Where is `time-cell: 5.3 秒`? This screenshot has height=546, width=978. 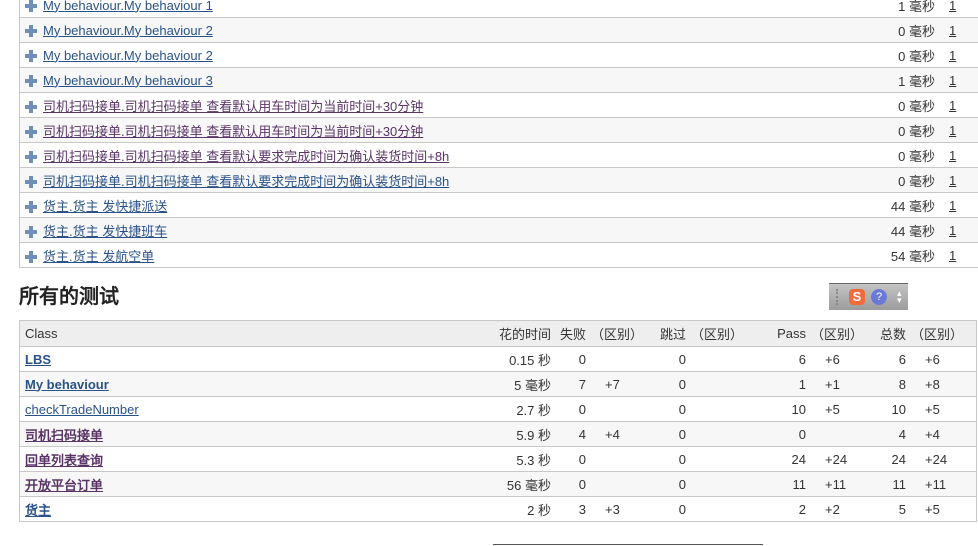
time-cell: 5.3 秒 is located at coordinates (513, 459).